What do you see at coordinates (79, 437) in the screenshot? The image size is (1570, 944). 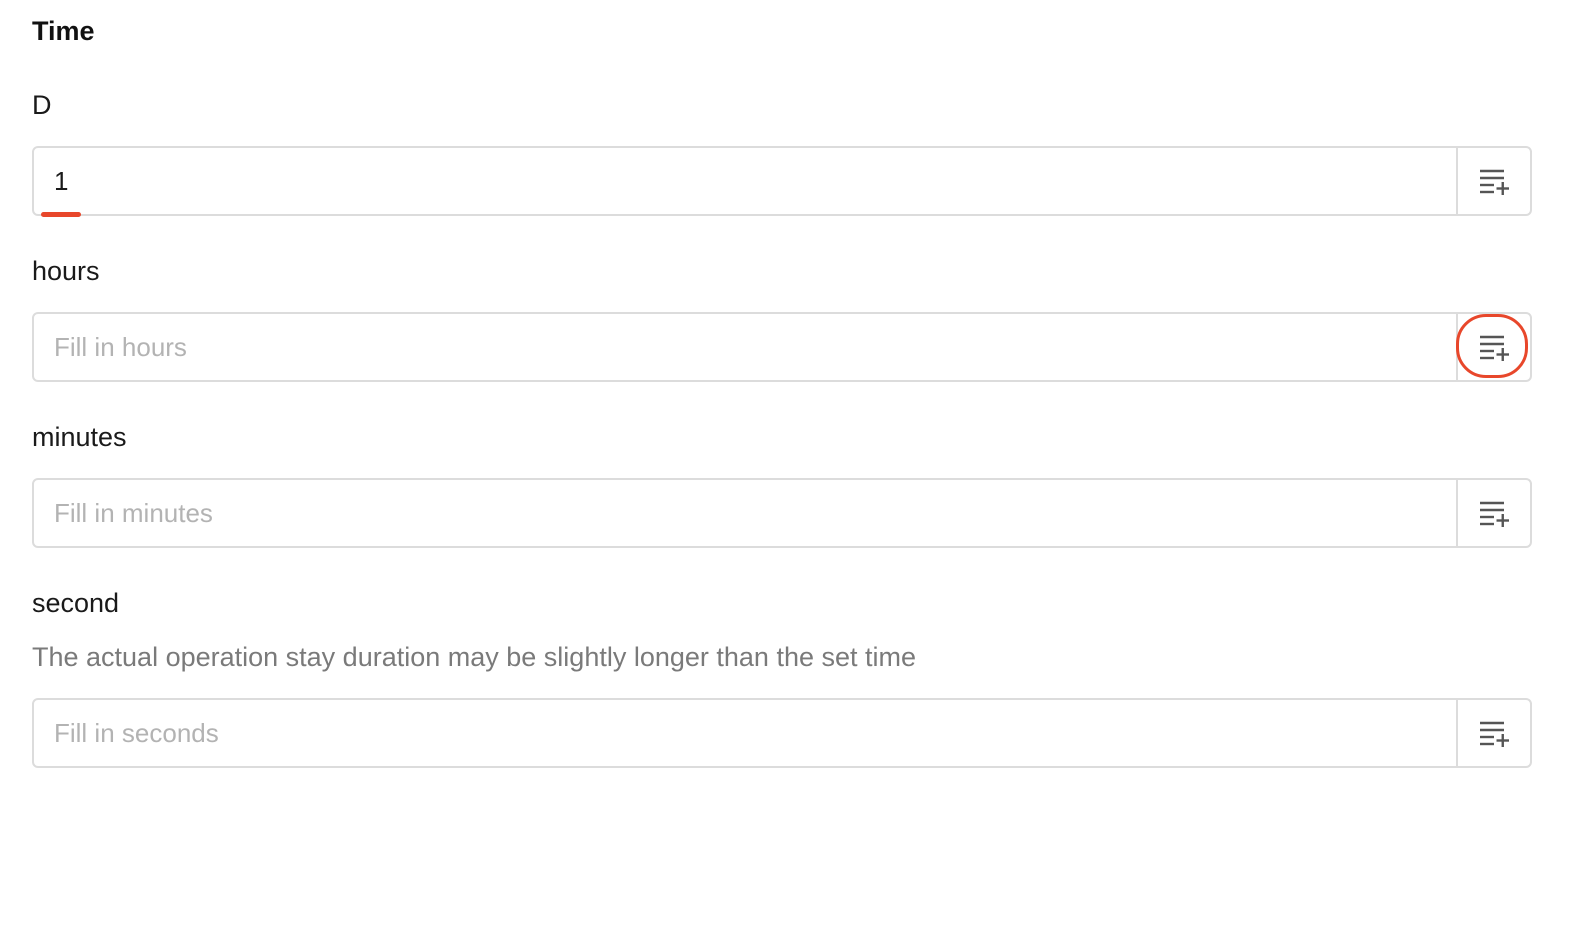 I see `field-label-minutes: minutes` at bounding box center [79, 437].